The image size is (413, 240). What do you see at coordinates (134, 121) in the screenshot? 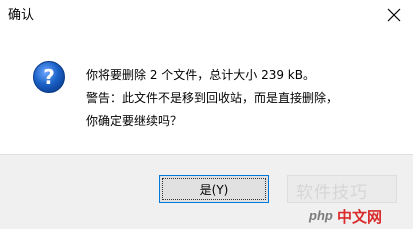
I see `message-line-3: 你确定要继续吗？` at bounding box center [134, 121].